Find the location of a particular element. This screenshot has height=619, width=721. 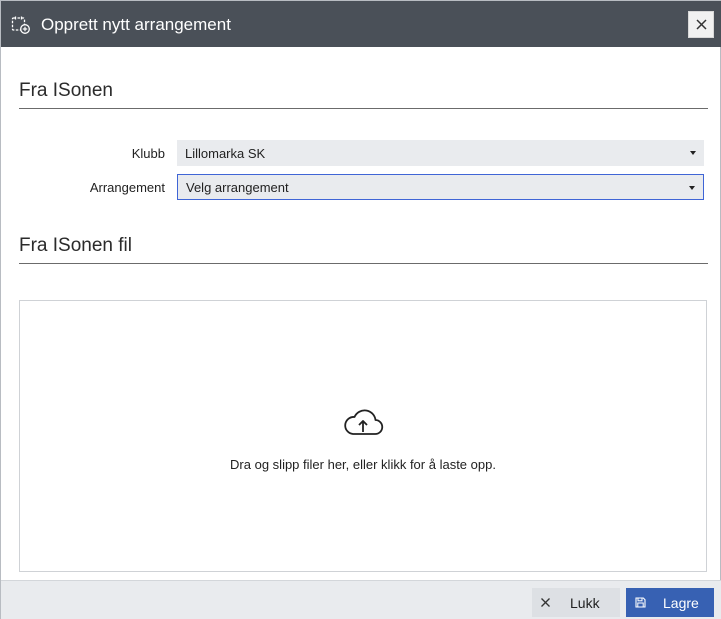

klubb-select-value: Lillomarka SK is located at coordinates (225, 153).